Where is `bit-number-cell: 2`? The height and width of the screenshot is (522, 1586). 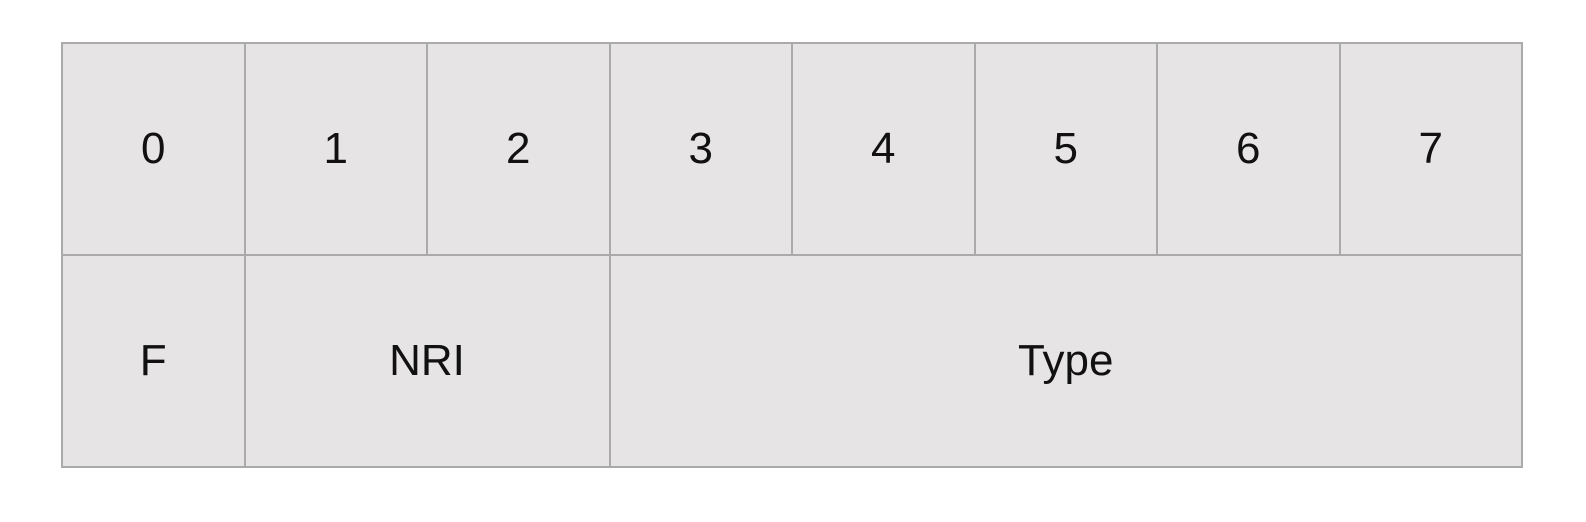
bit-number-cell: 2 is located at coordinates (518, 149).